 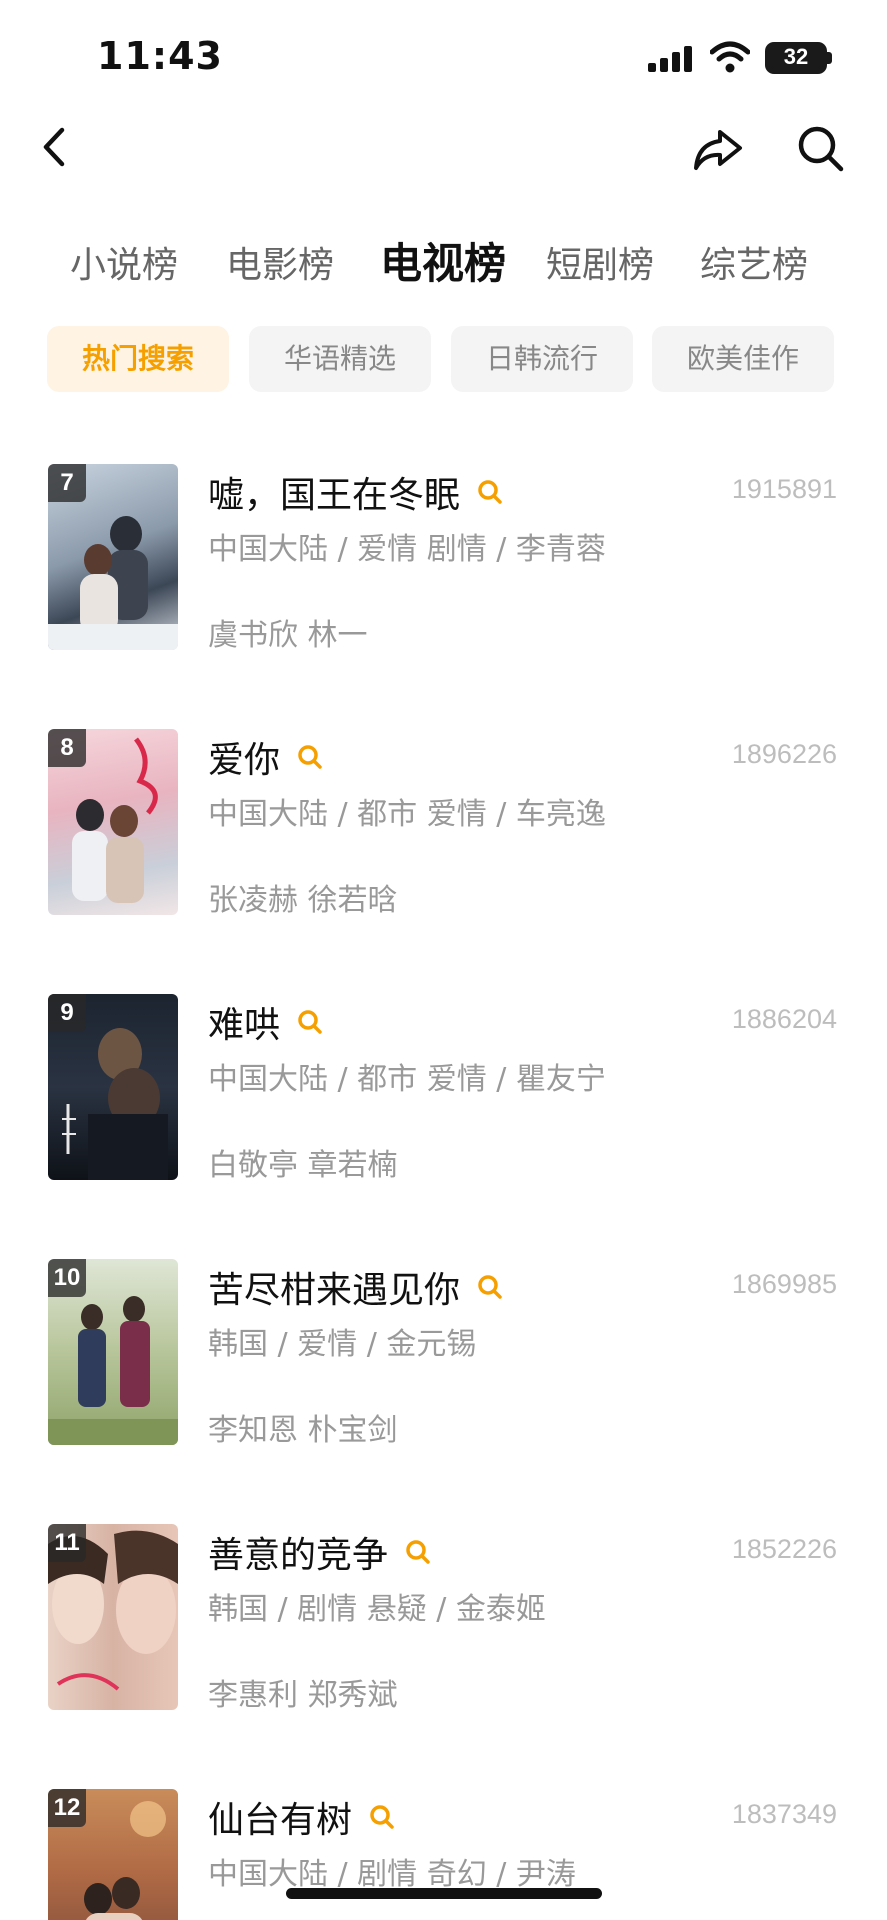 What do you see at coordinates (784, 754) in the screenshot?
I see `heat-count: 1896226` at bounding box center [784, 754].